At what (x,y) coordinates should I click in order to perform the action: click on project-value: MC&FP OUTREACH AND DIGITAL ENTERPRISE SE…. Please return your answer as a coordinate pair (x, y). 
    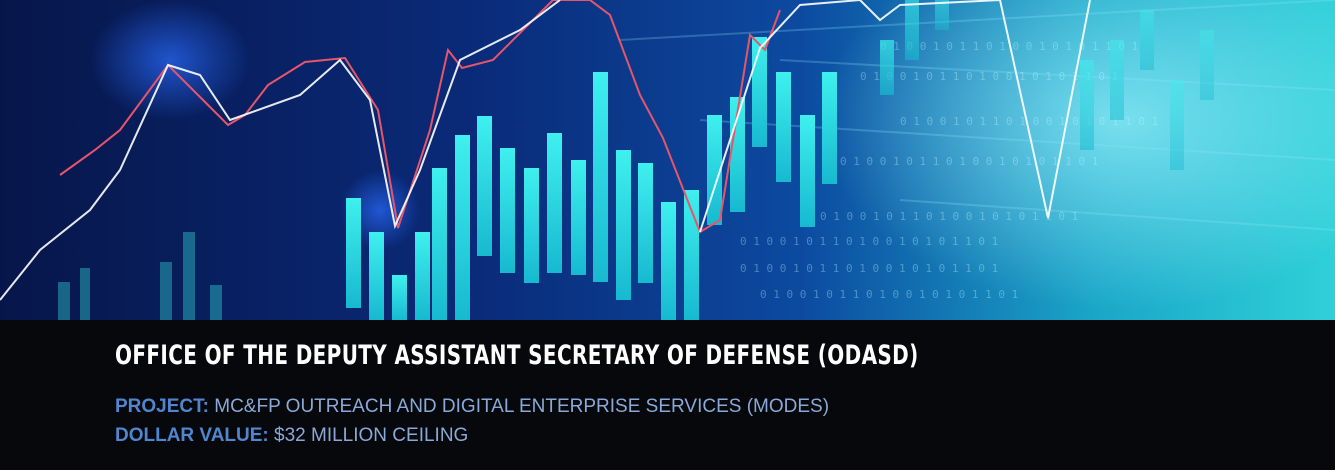
    Looking at the image, I should click on (522, 406).